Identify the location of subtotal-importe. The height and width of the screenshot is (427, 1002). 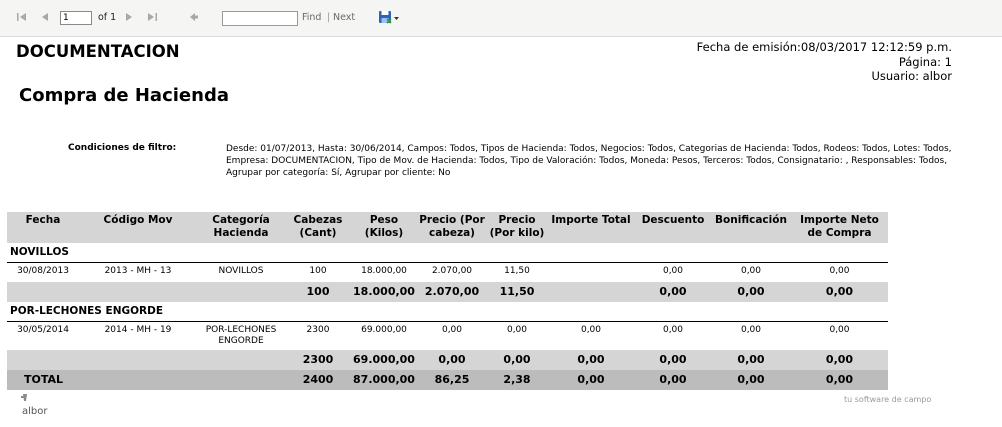
(591, 292).